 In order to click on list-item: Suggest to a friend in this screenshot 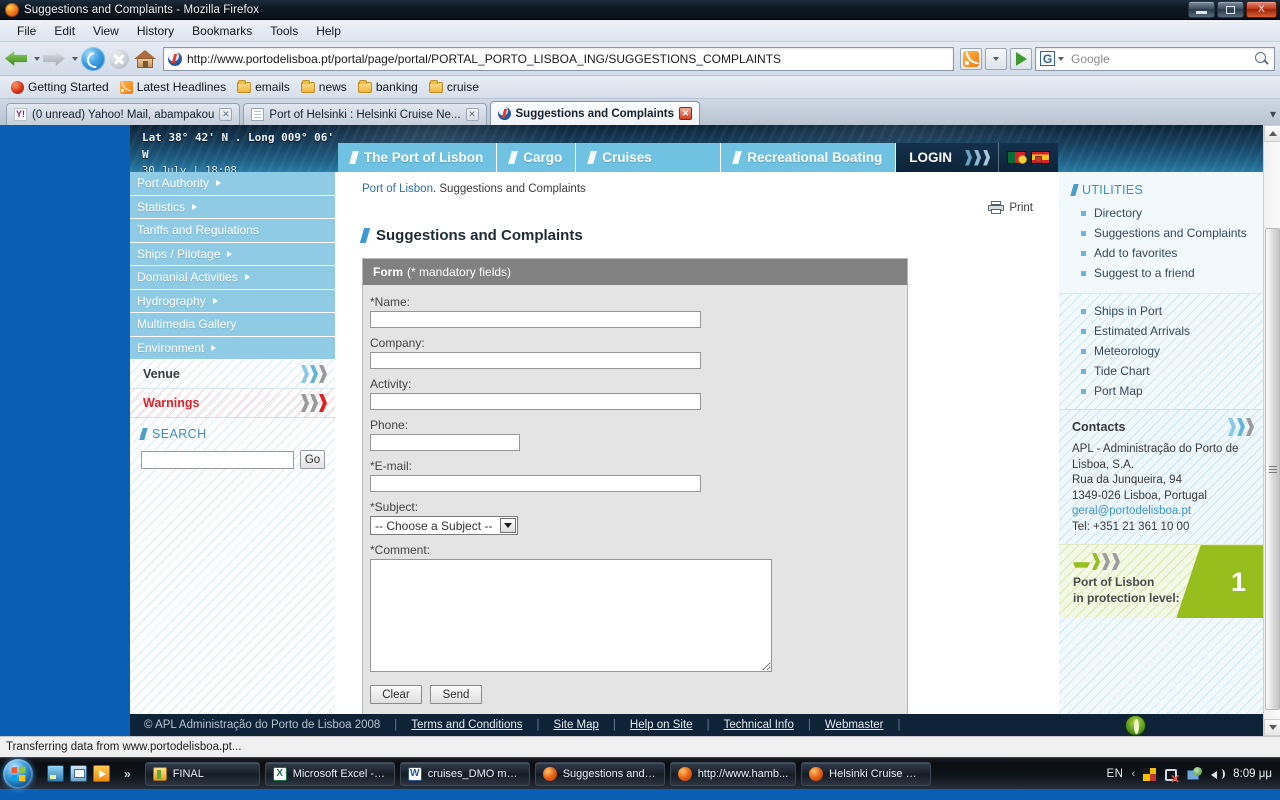, I will do `click(1168, 273)`.